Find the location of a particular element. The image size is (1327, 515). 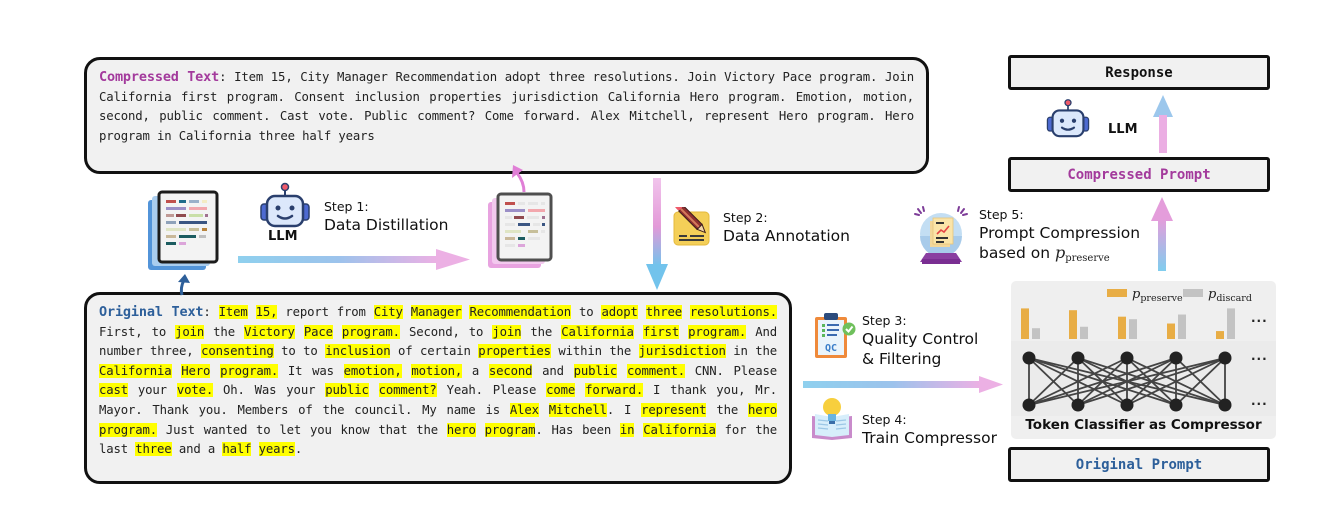

distillation-arrow-icon is located at coordinates (354, 259).